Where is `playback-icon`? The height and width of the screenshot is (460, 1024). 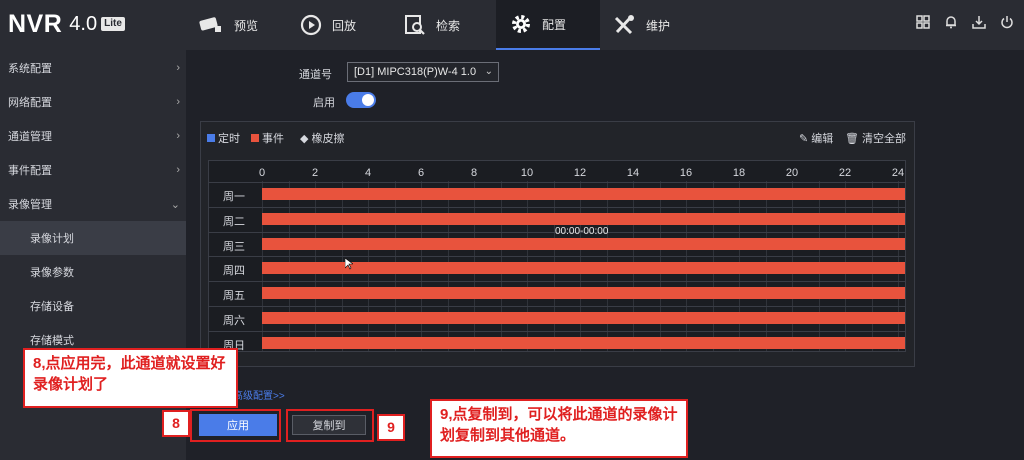 playback-icon is located at coordinates (311, 25).